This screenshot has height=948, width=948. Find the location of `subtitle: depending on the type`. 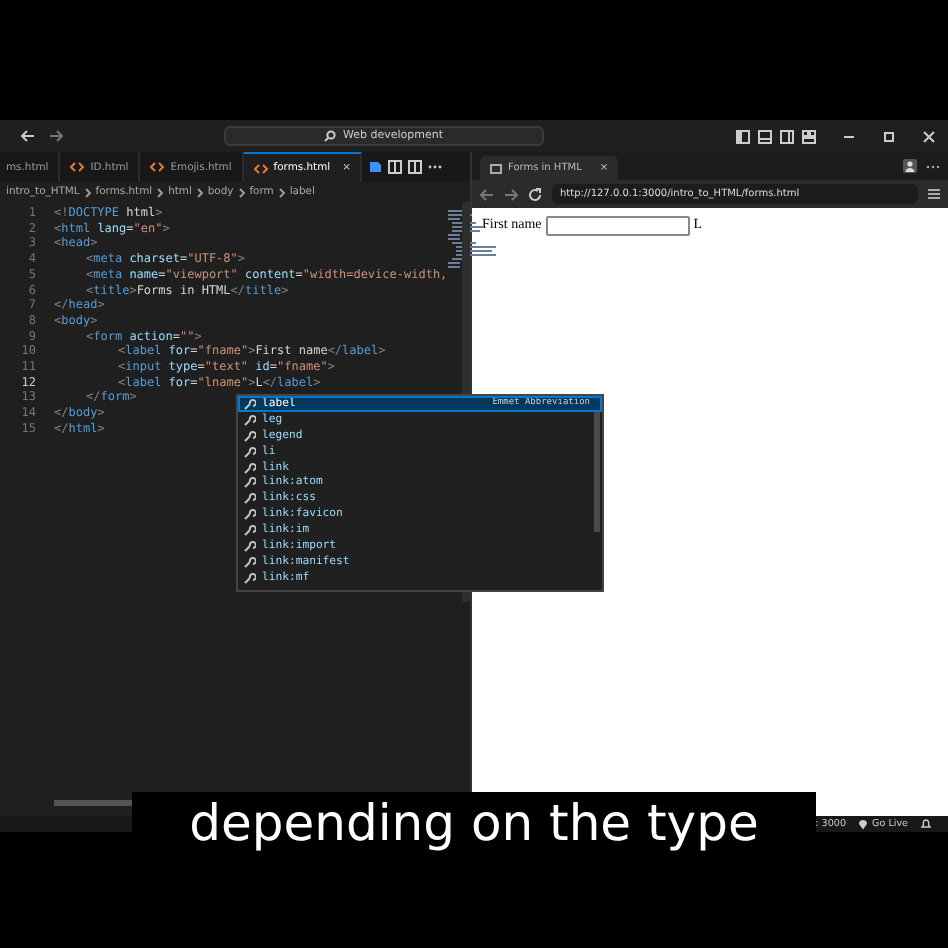

subtitle: depending on the type is located at coordinates (474, 824).